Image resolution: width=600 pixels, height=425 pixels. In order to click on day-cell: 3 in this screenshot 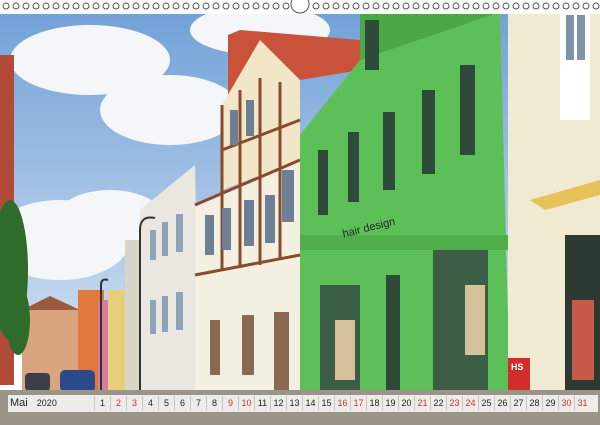, I will do `click(134, 403)`.